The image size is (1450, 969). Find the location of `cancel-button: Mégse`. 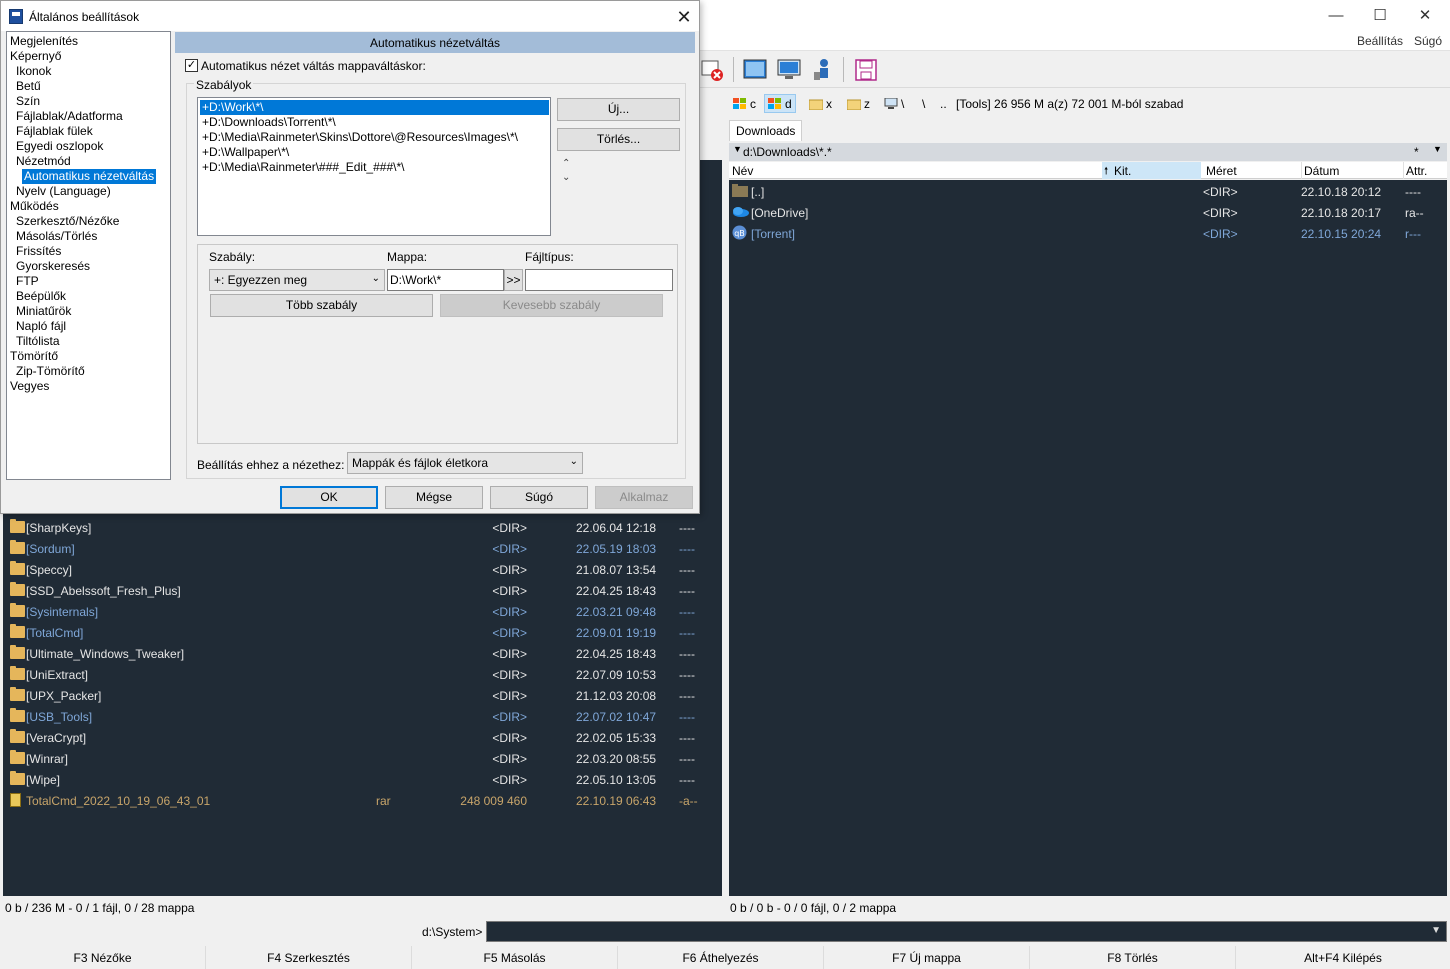

cancel-button: Mégse is located at coordinates (434, 497).